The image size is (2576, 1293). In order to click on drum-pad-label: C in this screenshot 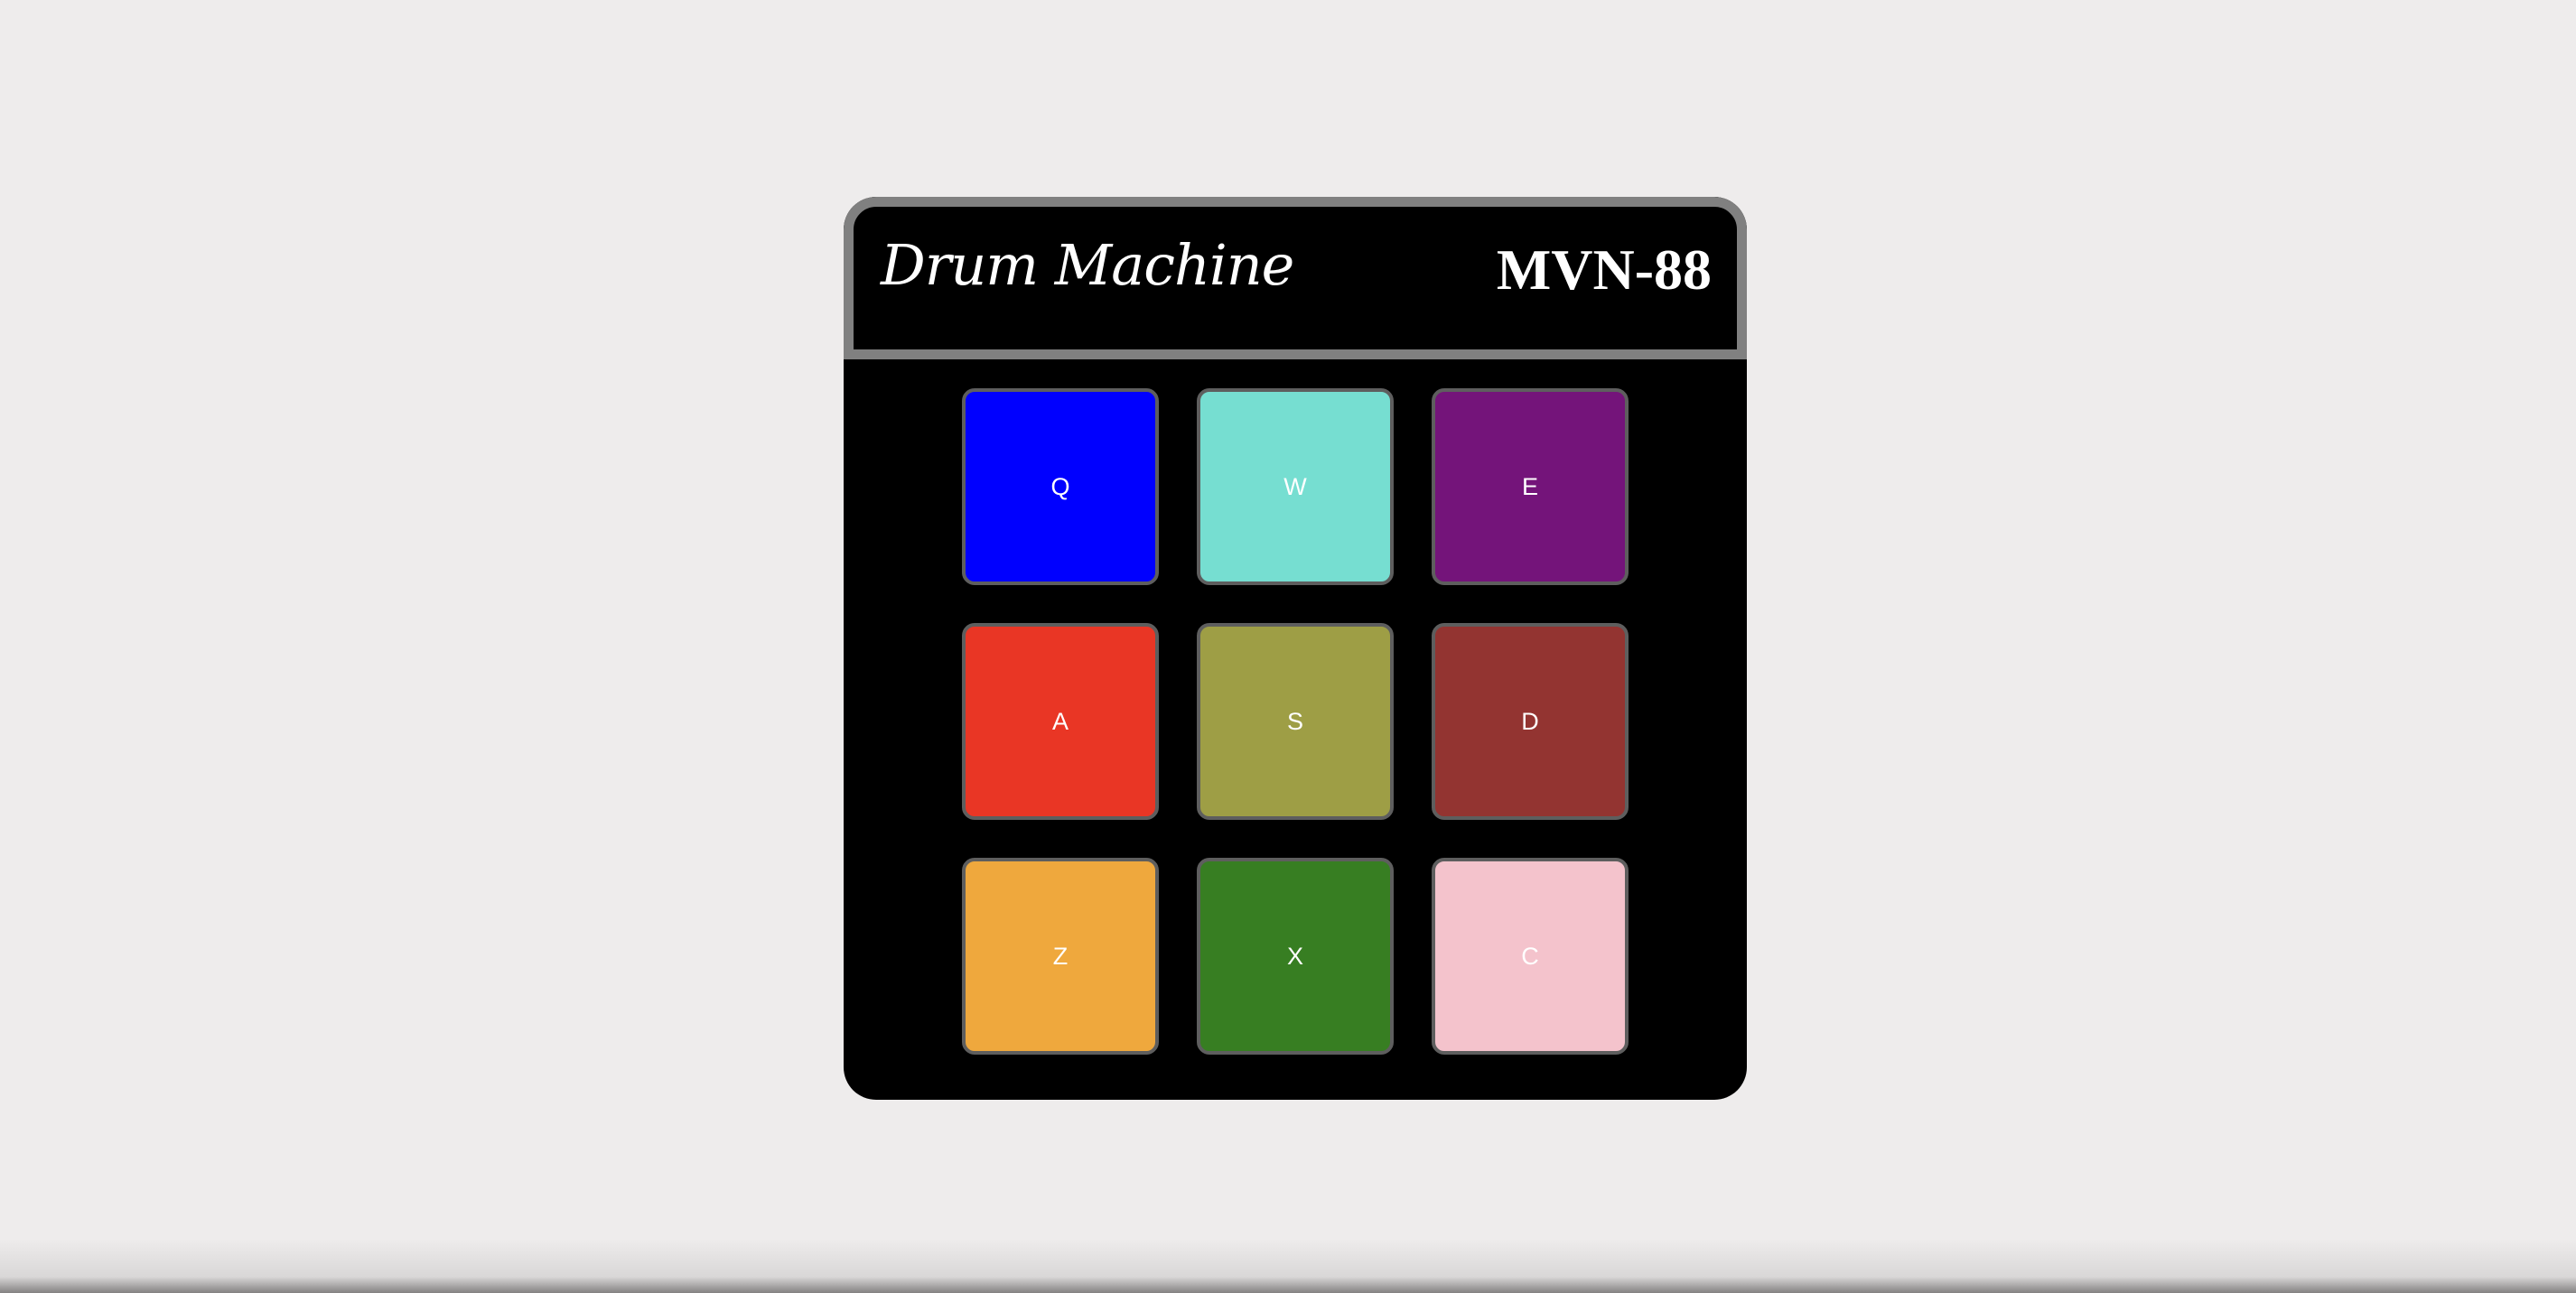, I will do `click(1530, 956)`.